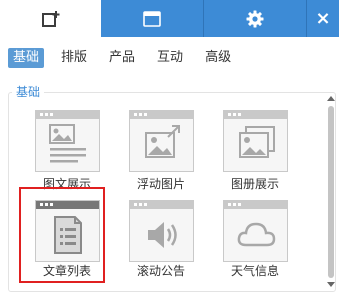  I want to click on image-text-icon, so click(67, 143).